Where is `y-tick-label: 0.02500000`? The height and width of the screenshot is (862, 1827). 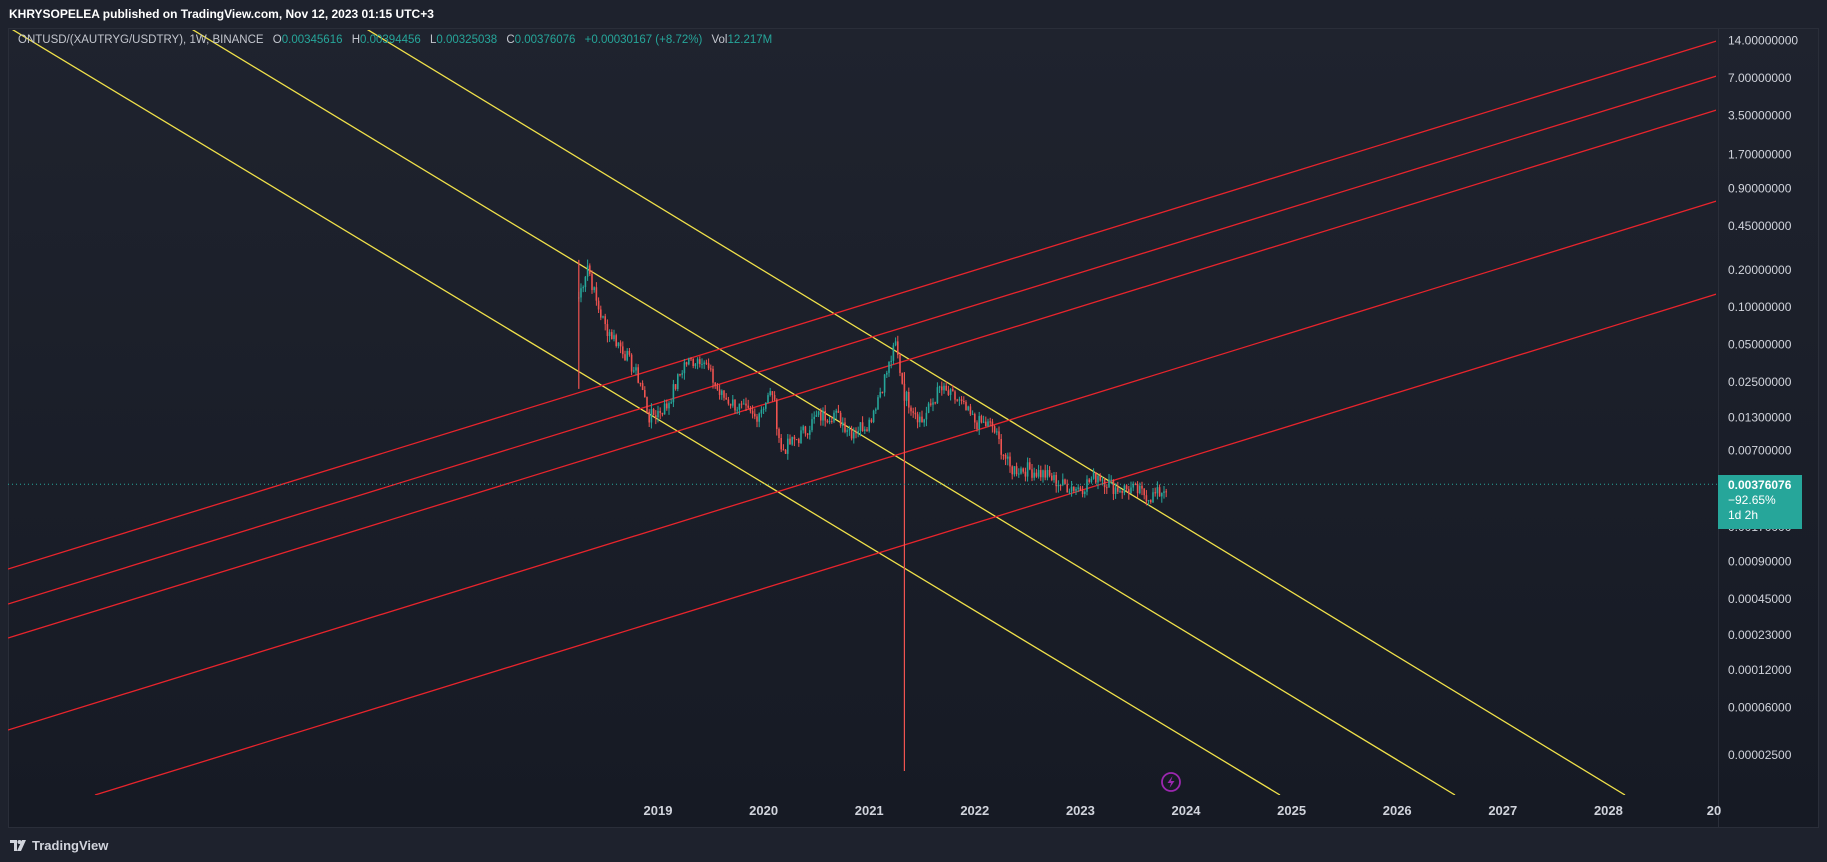
y-tick-label: 0.02500000 is located at coordinates (1760, 382).